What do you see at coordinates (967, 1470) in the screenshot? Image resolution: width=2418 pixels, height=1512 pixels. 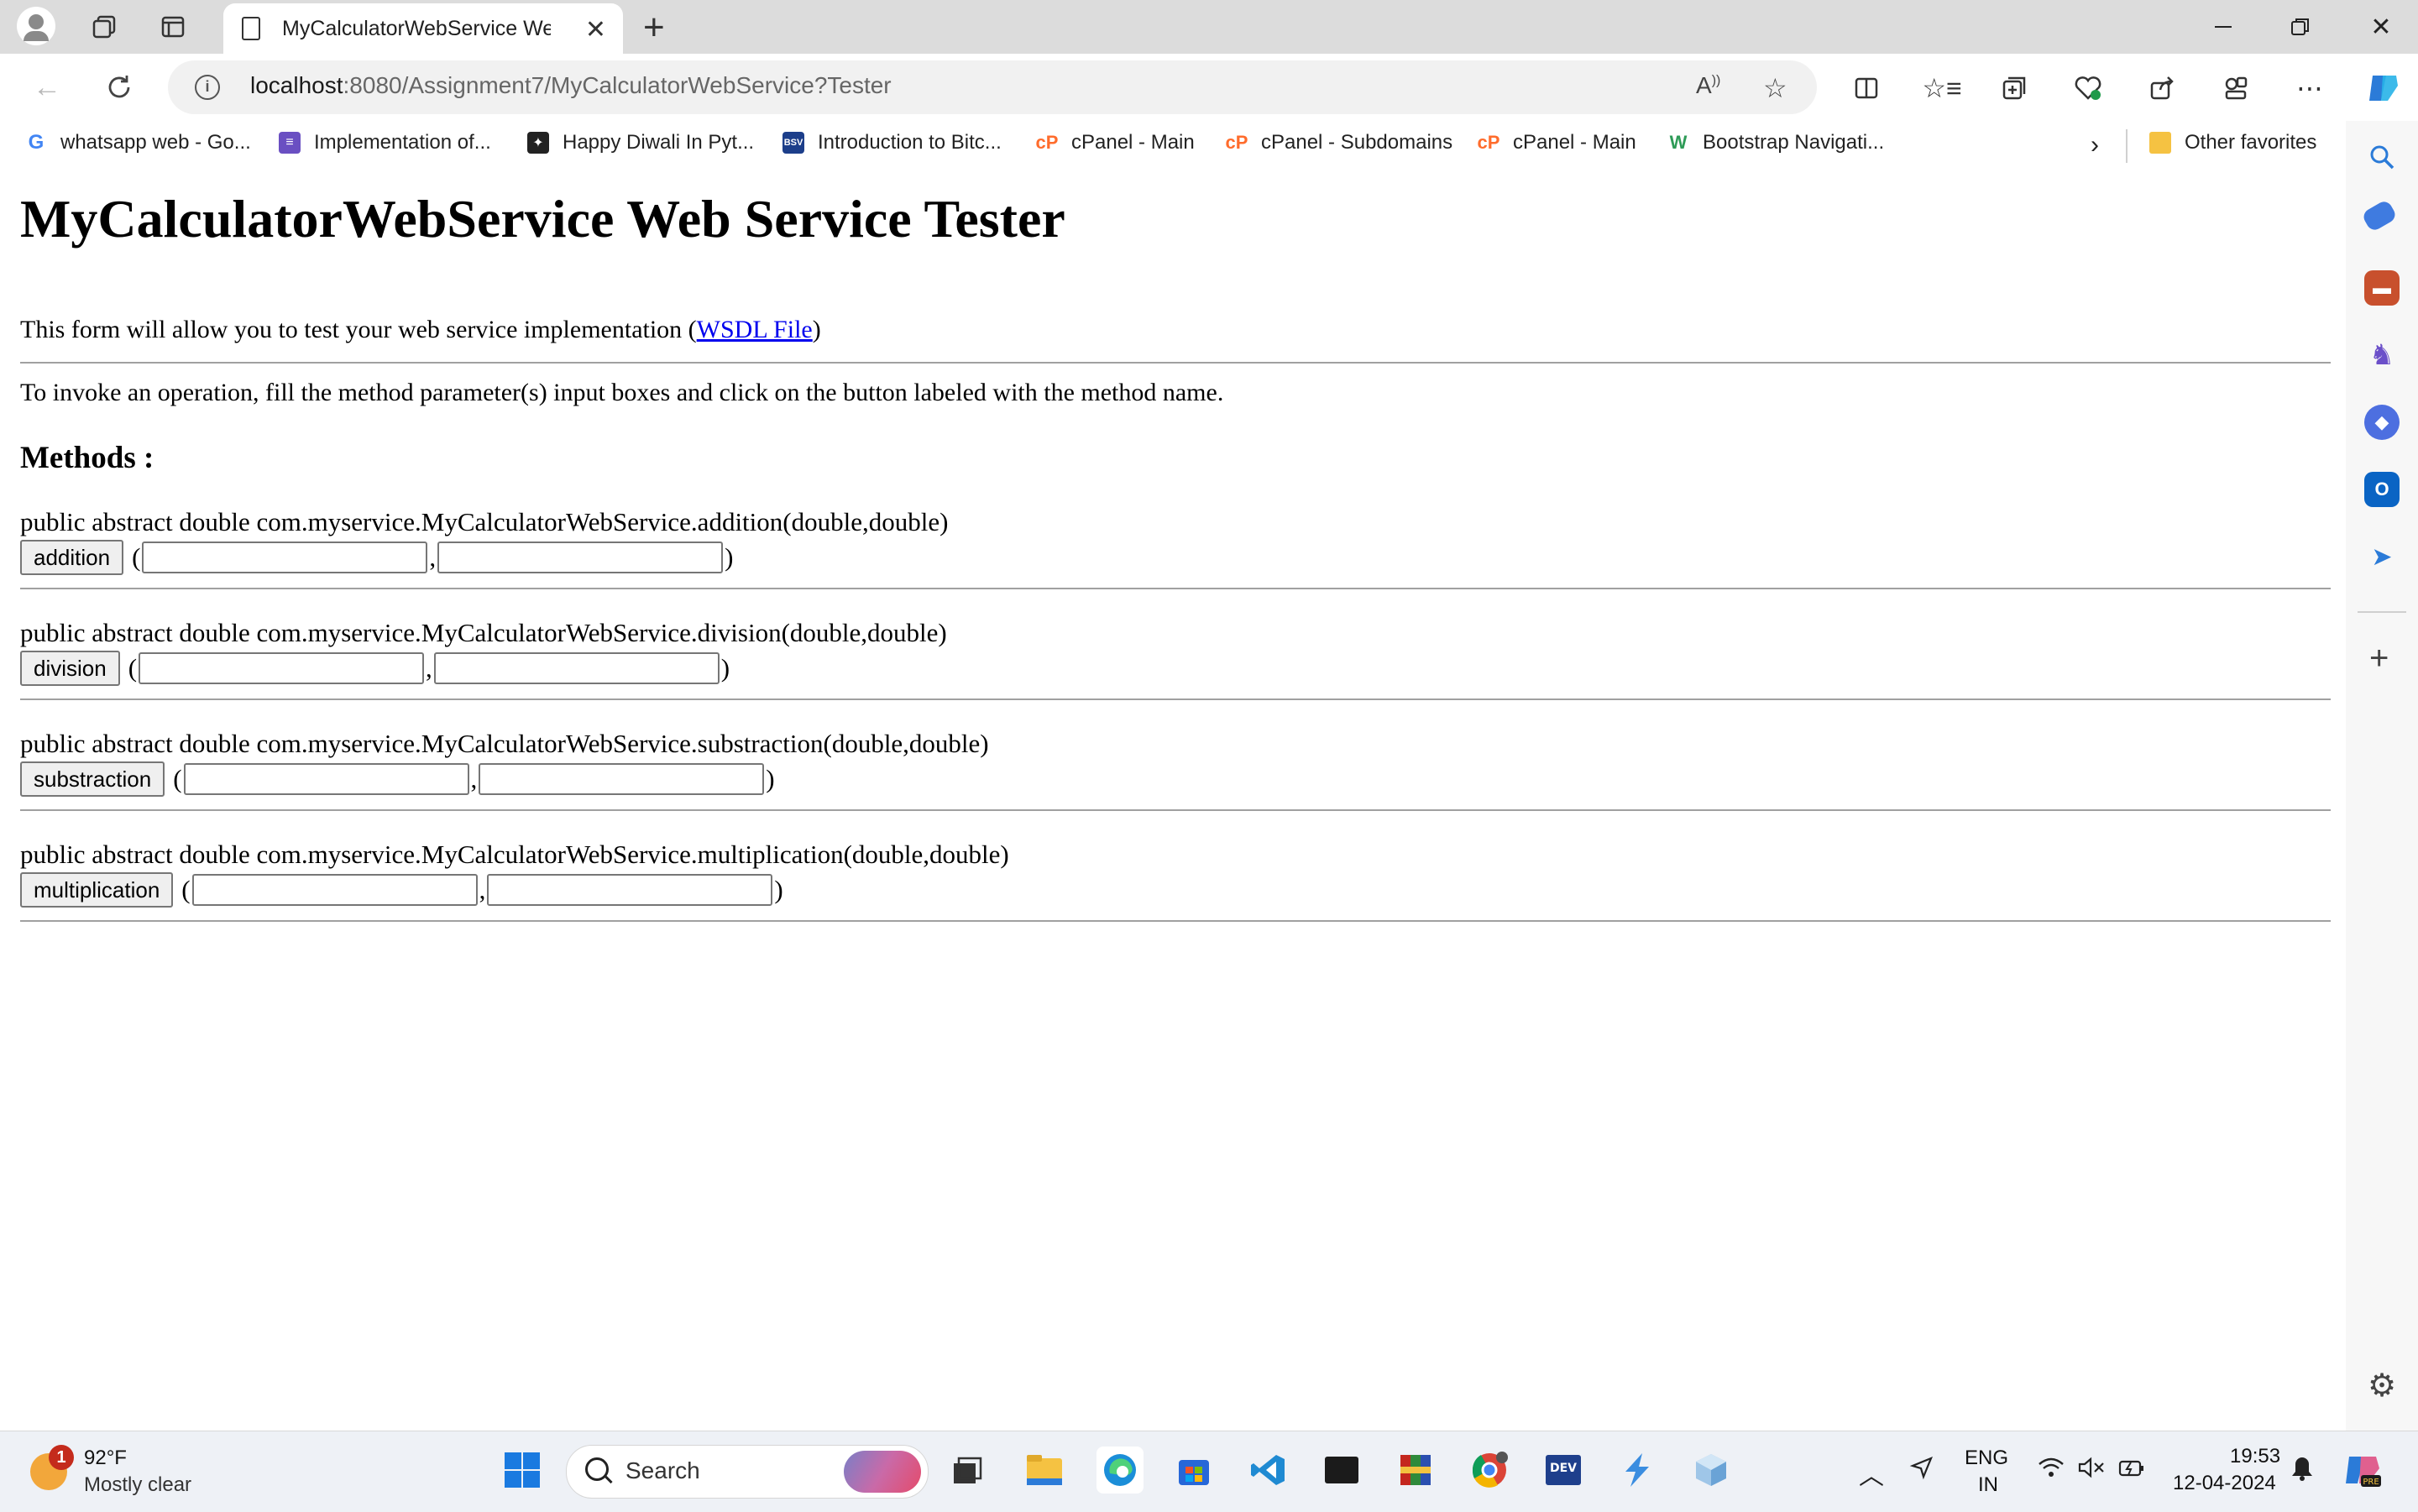 I see `task-view-icon` at bounding box center [967, 1470].